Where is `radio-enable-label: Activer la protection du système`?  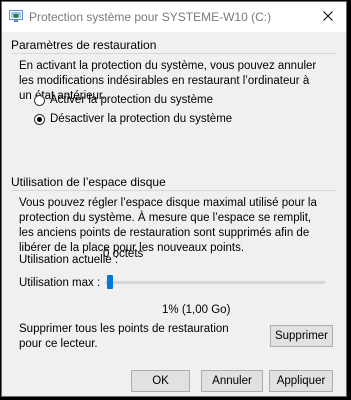
radio-enable-label: Activer la protection du système is located at coordinates (131, 100).